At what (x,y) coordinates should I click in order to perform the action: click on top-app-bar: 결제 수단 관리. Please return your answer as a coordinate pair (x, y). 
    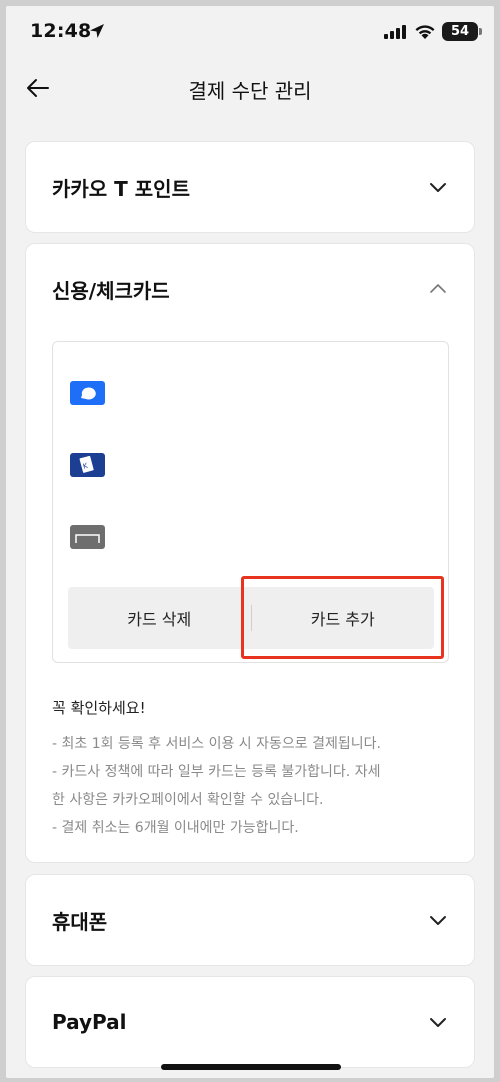
    Looking at the image, I should click on (250, 88).